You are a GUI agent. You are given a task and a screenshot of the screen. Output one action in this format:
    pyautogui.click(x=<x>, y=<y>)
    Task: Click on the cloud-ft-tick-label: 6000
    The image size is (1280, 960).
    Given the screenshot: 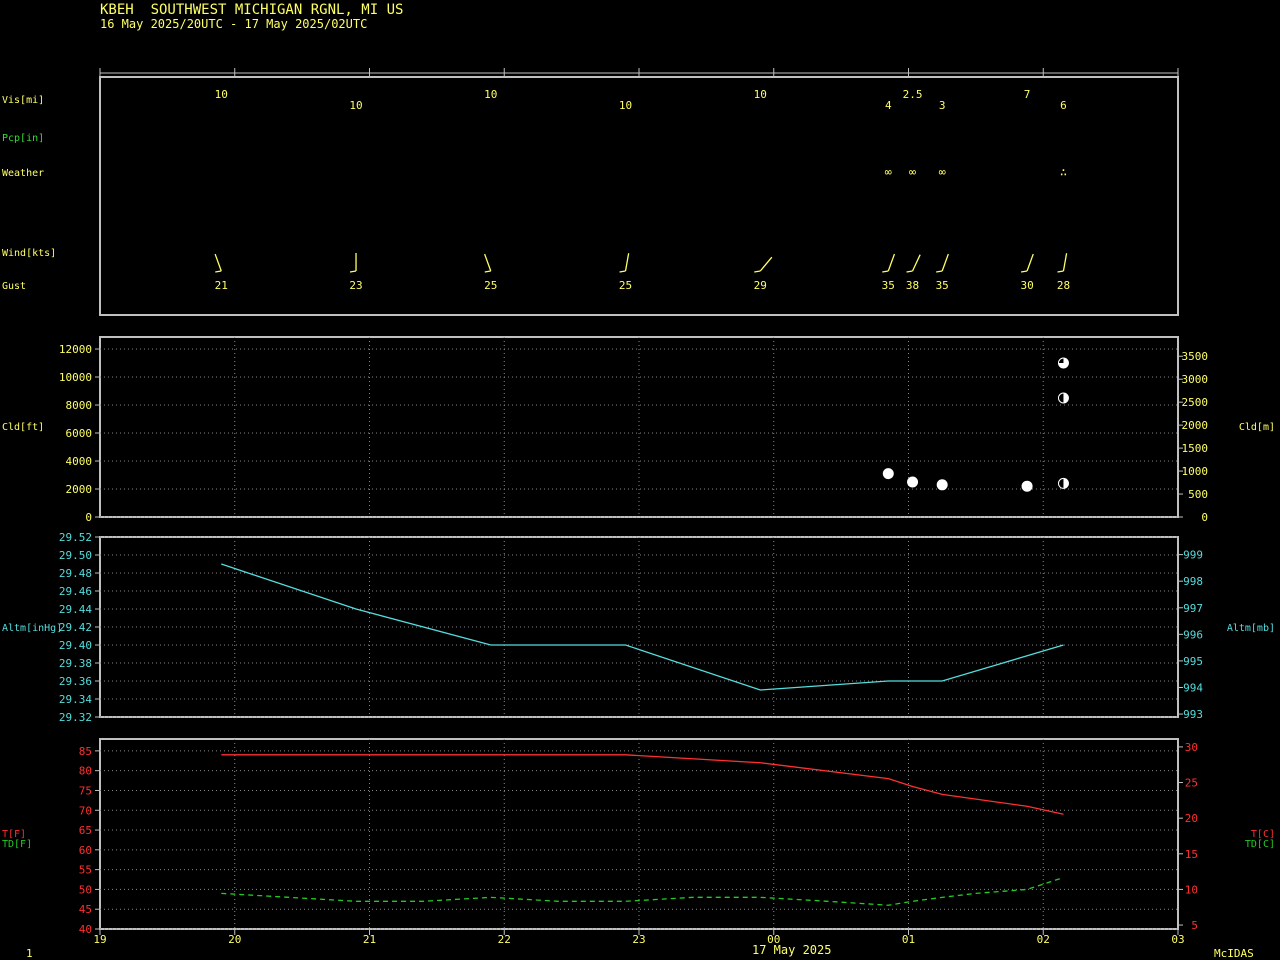 What is the action you would take?
    pyautogui.click(x=79, y=433)
    